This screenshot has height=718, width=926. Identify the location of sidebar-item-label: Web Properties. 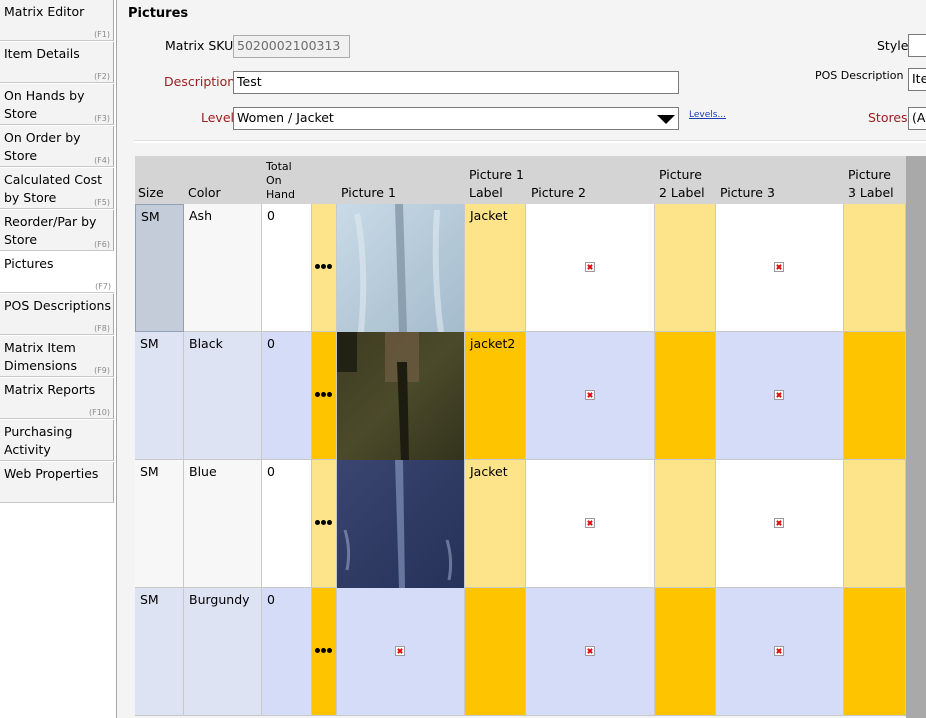
(51, 473).